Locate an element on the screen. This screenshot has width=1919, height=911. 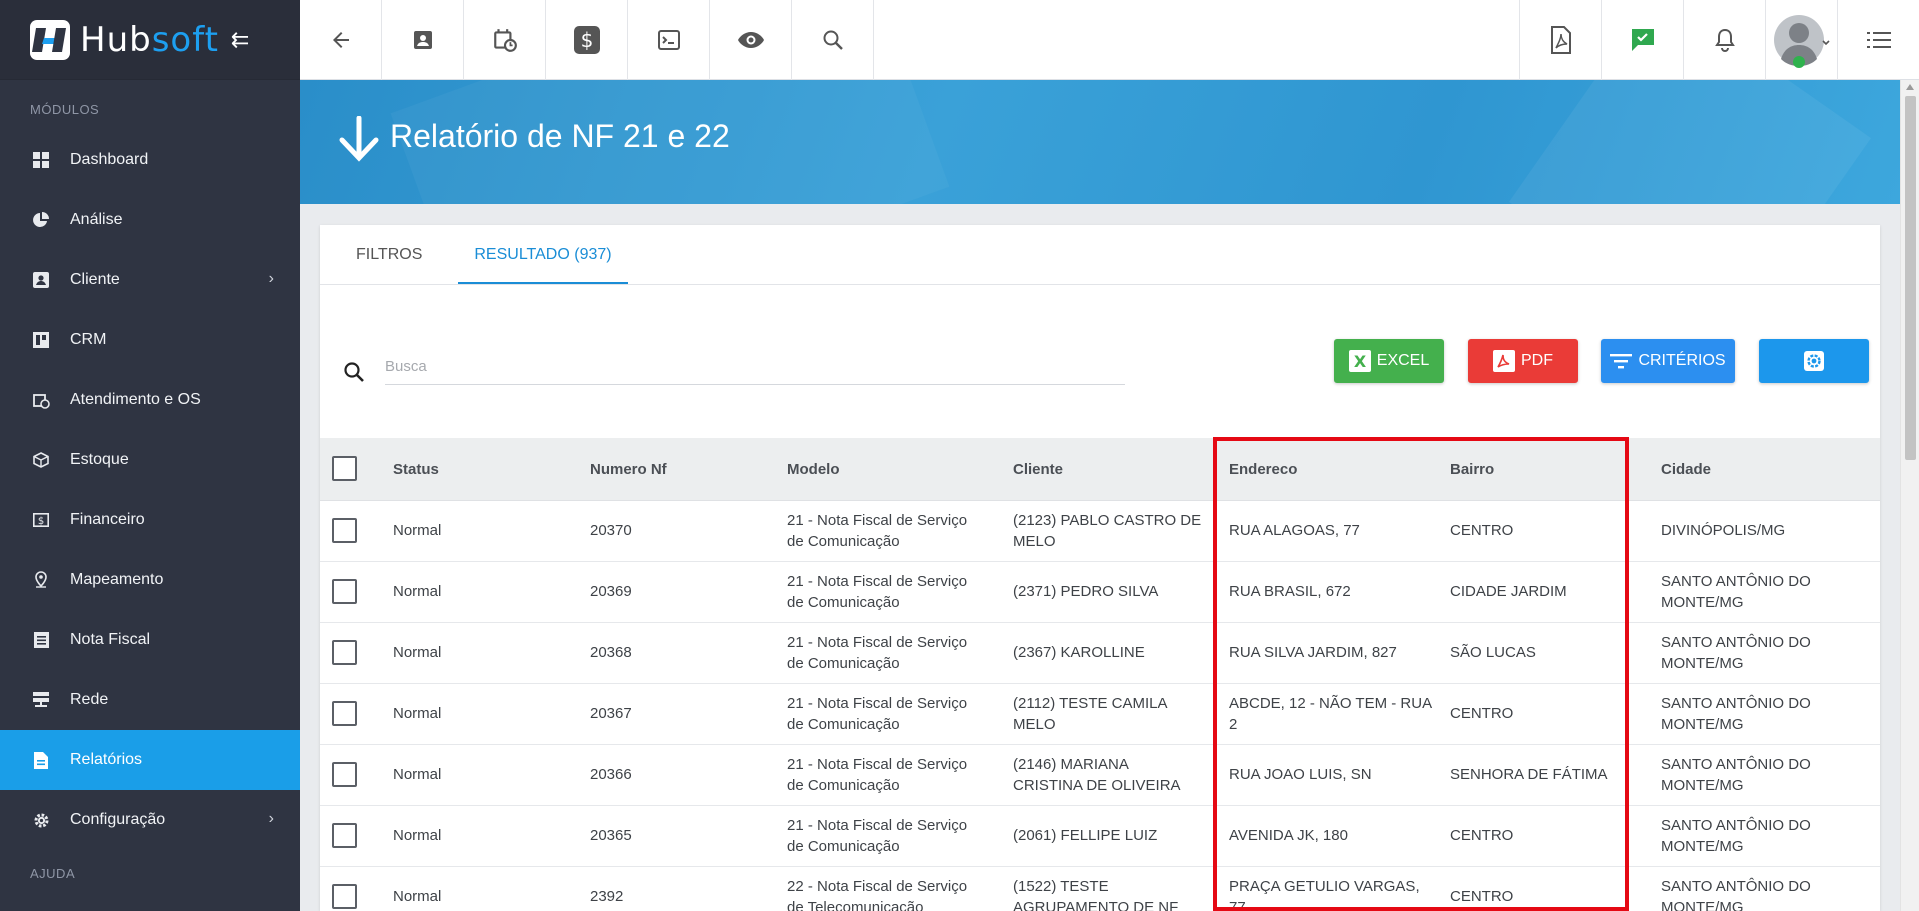
excel-icon: X is located at coordinates (1359, 361).